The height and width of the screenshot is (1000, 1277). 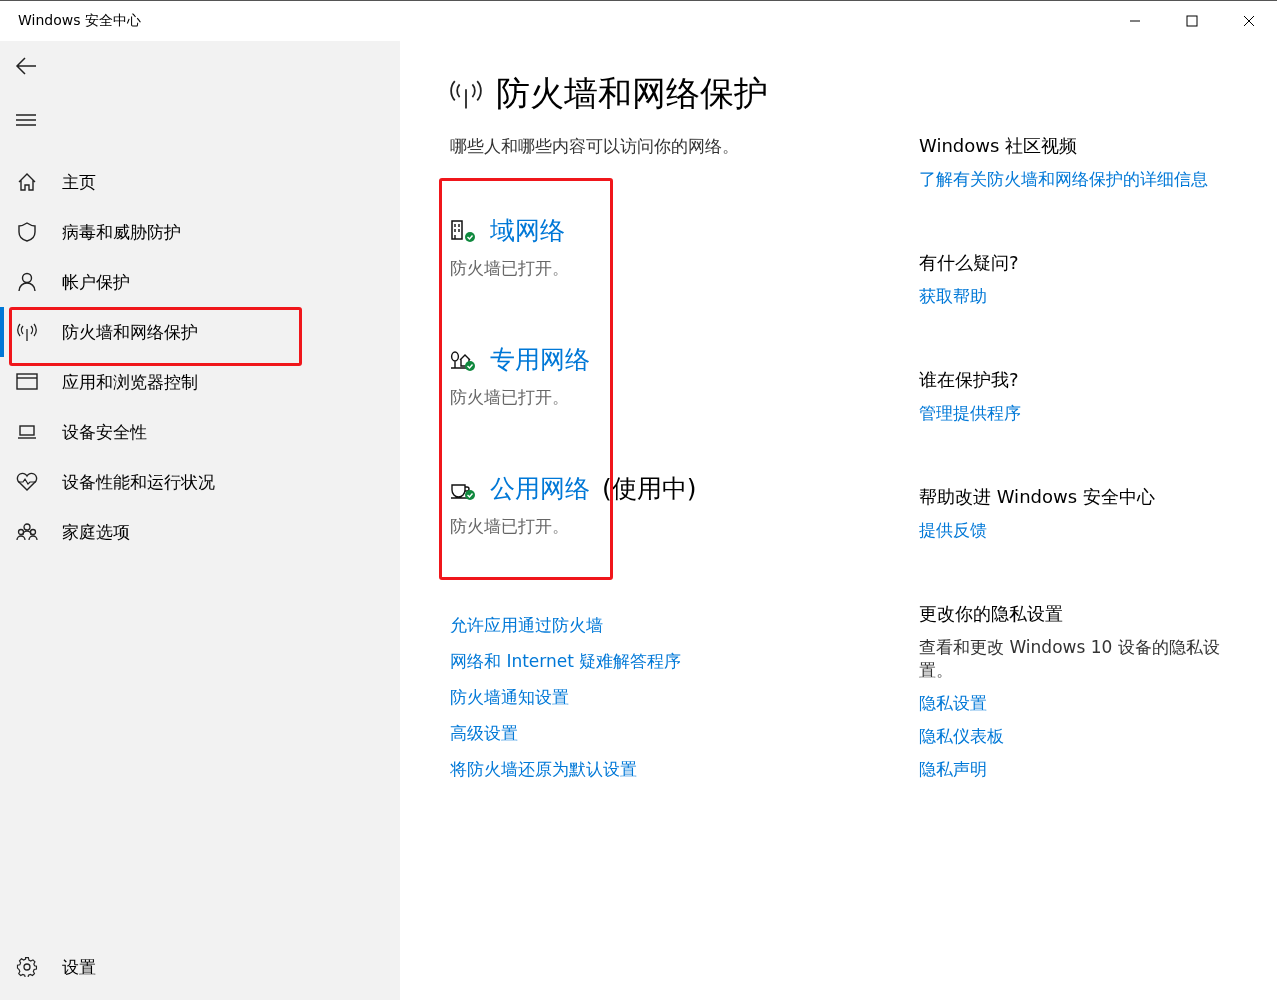 I want to click on help-link: 获取帮助, so click(x=953, y=296).